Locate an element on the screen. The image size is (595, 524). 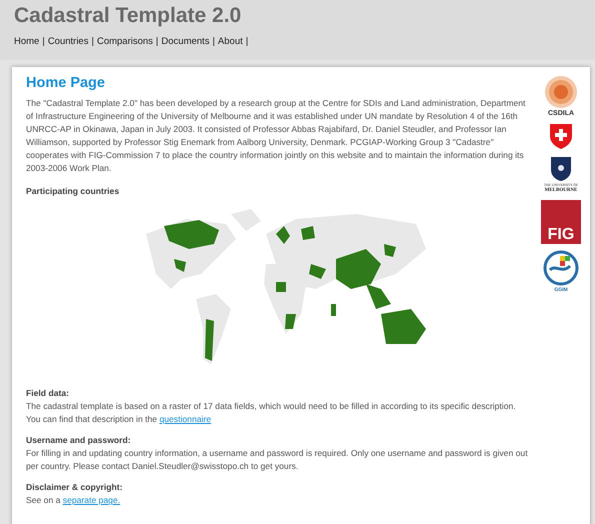
section-heading: Participating countries is located at coordinates (73, 191).